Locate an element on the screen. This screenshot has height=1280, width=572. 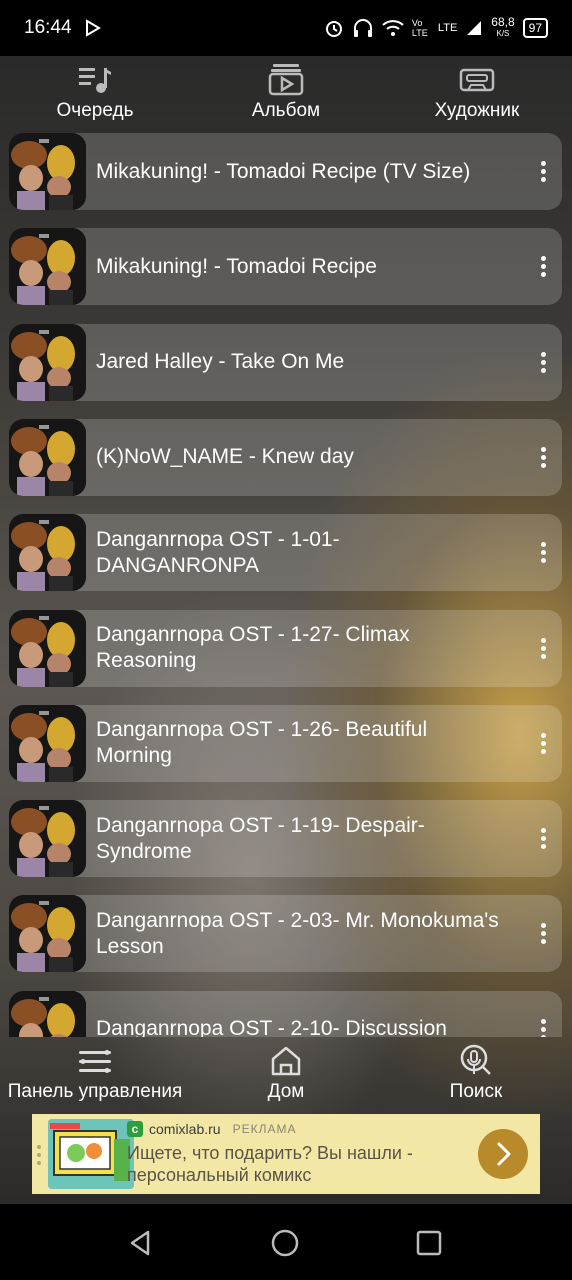
tab-label: Очередь is located at coordinates (95, 110).